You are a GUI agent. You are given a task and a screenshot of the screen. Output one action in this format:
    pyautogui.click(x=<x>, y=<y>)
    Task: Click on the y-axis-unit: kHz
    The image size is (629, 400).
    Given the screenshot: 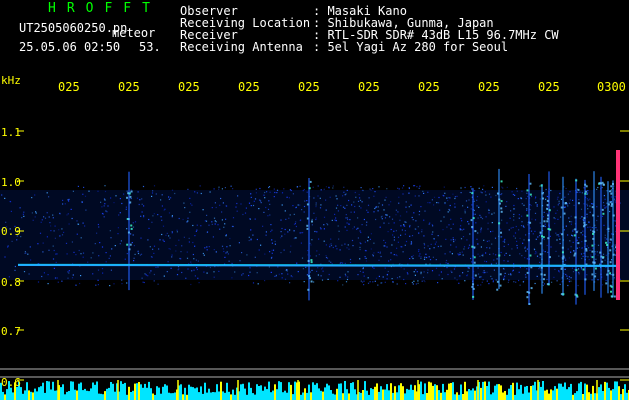 What is the action you would take?
    pyautogui.click(x=11, y=80)
    